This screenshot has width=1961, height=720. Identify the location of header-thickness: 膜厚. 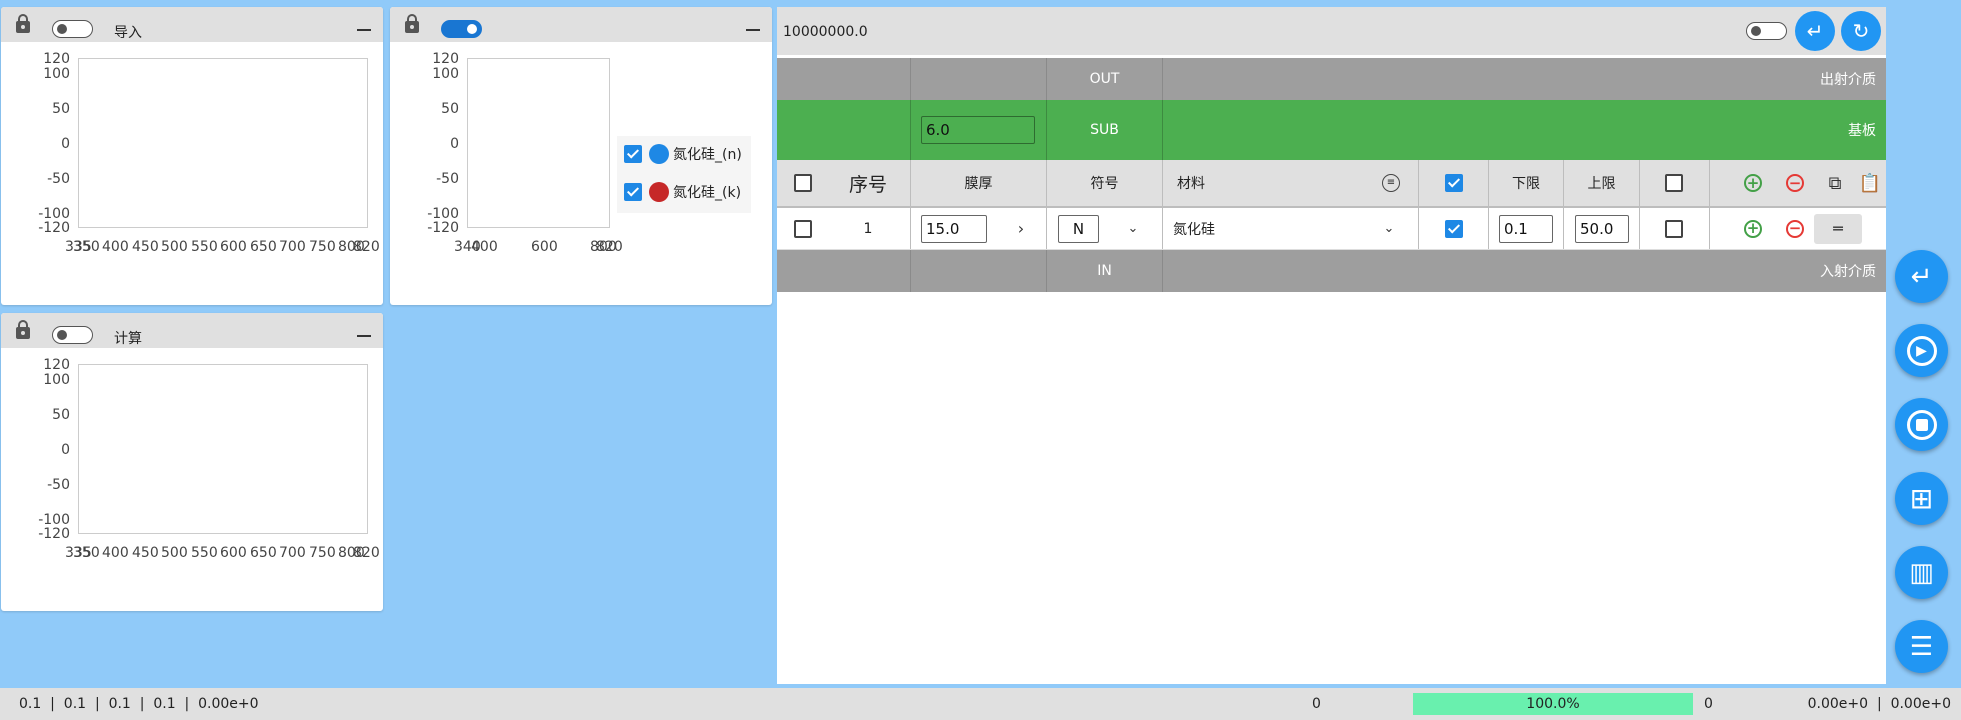
(978, 184).